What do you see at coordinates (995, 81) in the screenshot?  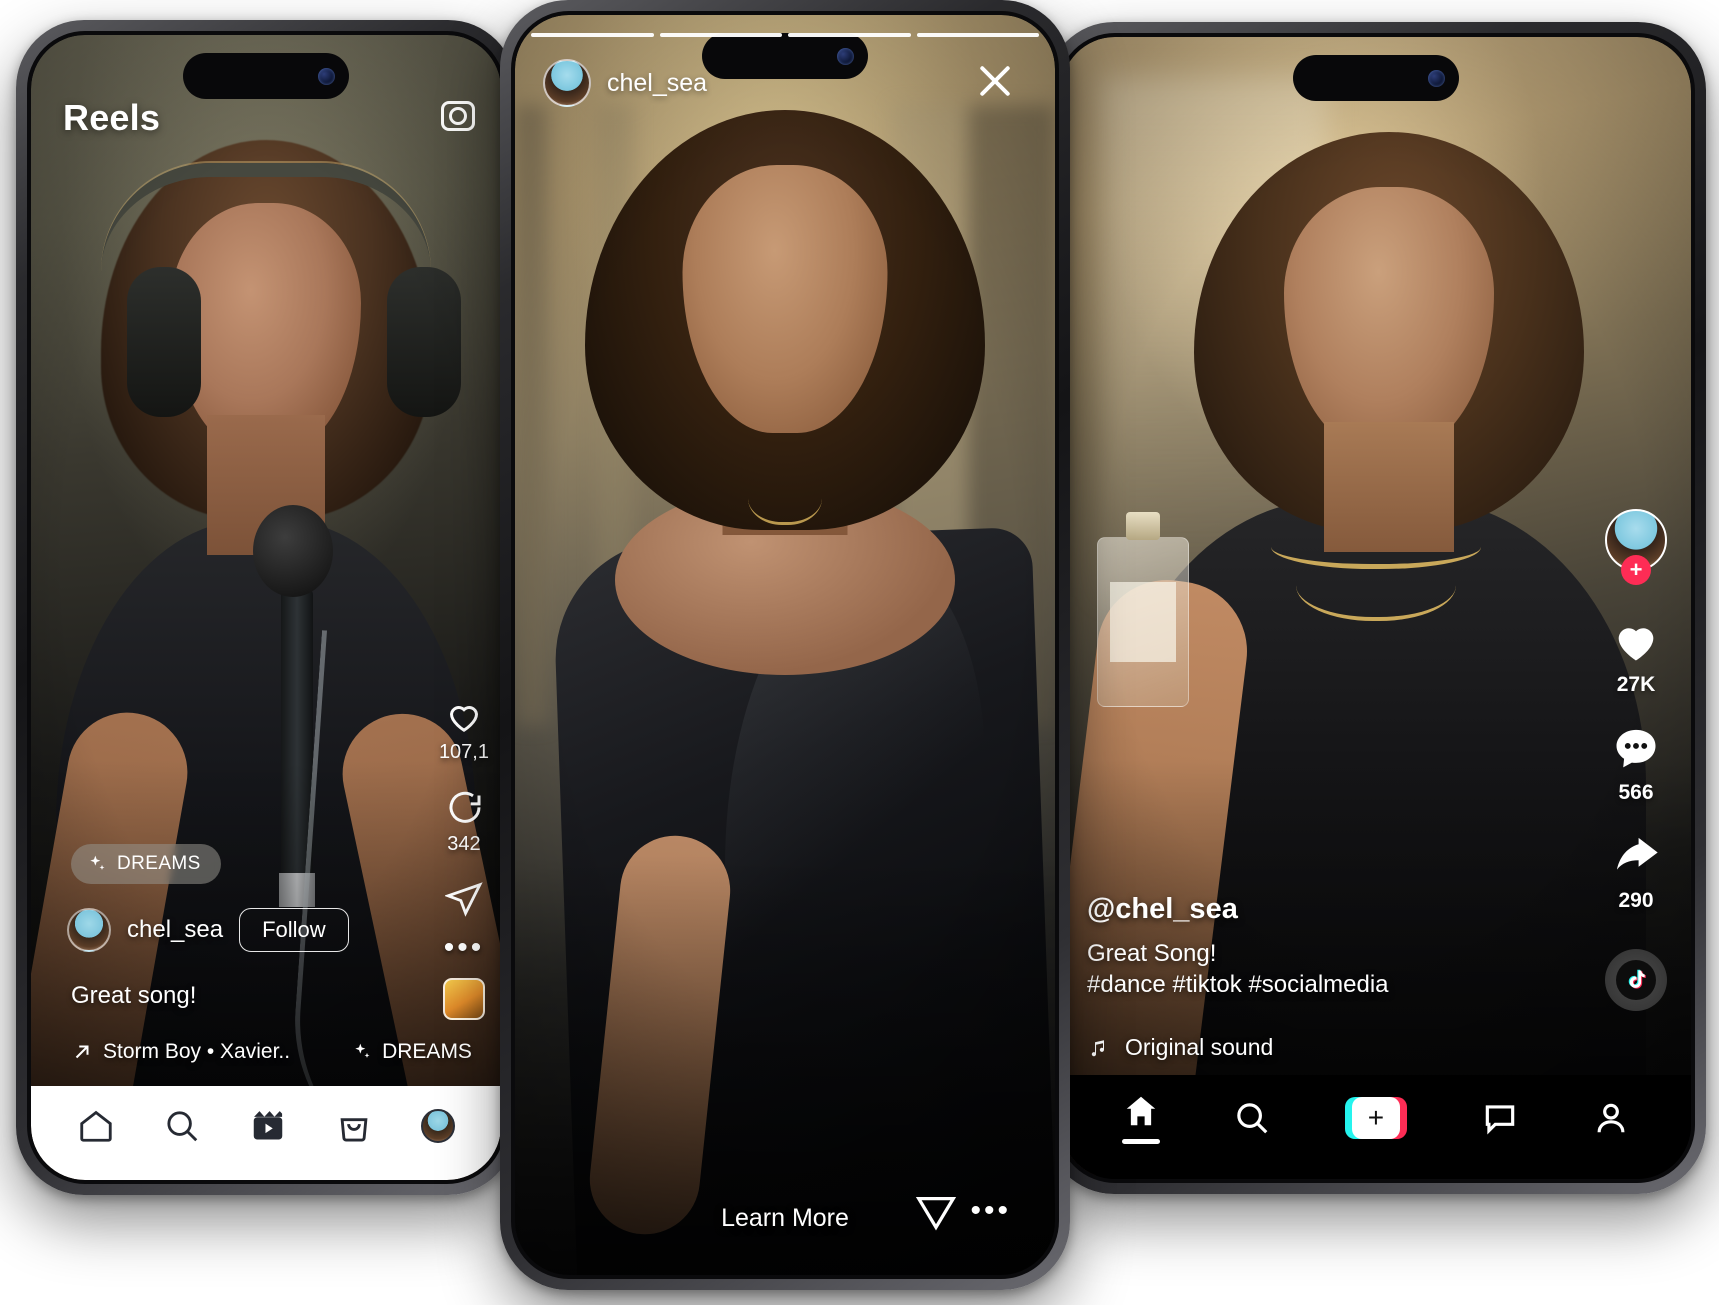 I see `close-icon` at bounding box center [995, 81].